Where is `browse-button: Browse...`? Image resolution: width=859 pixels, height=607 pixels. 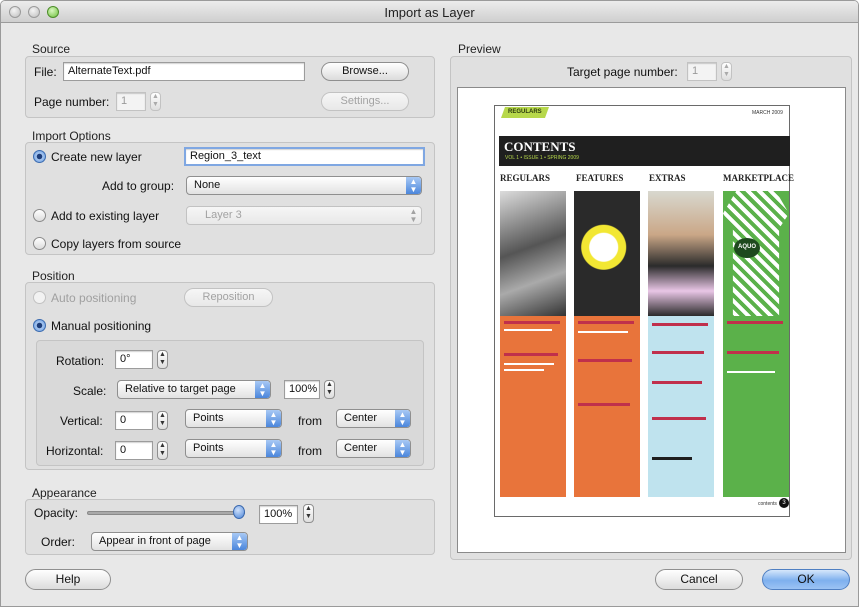
browse-button: Browse... is located at coordinates (365, 71).